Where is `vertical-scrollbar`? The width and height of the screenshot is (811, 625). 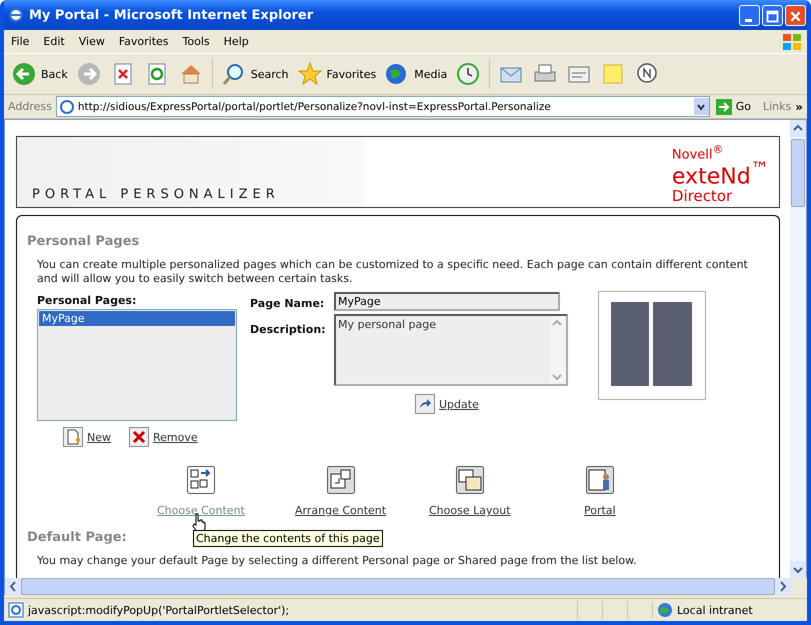
vertical-scrollbar is located at coordinates (798, 349).